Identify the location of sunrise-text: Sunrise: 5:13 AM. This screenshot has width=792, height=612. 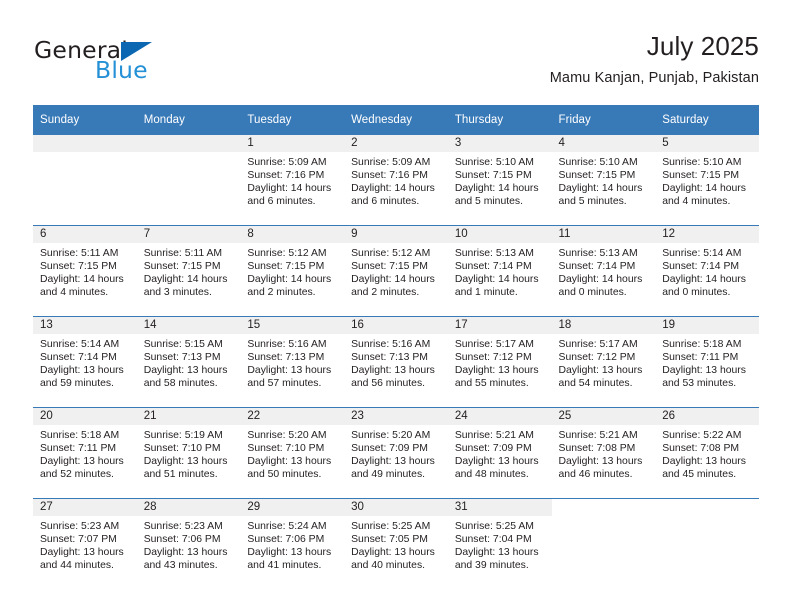
(598, 253).